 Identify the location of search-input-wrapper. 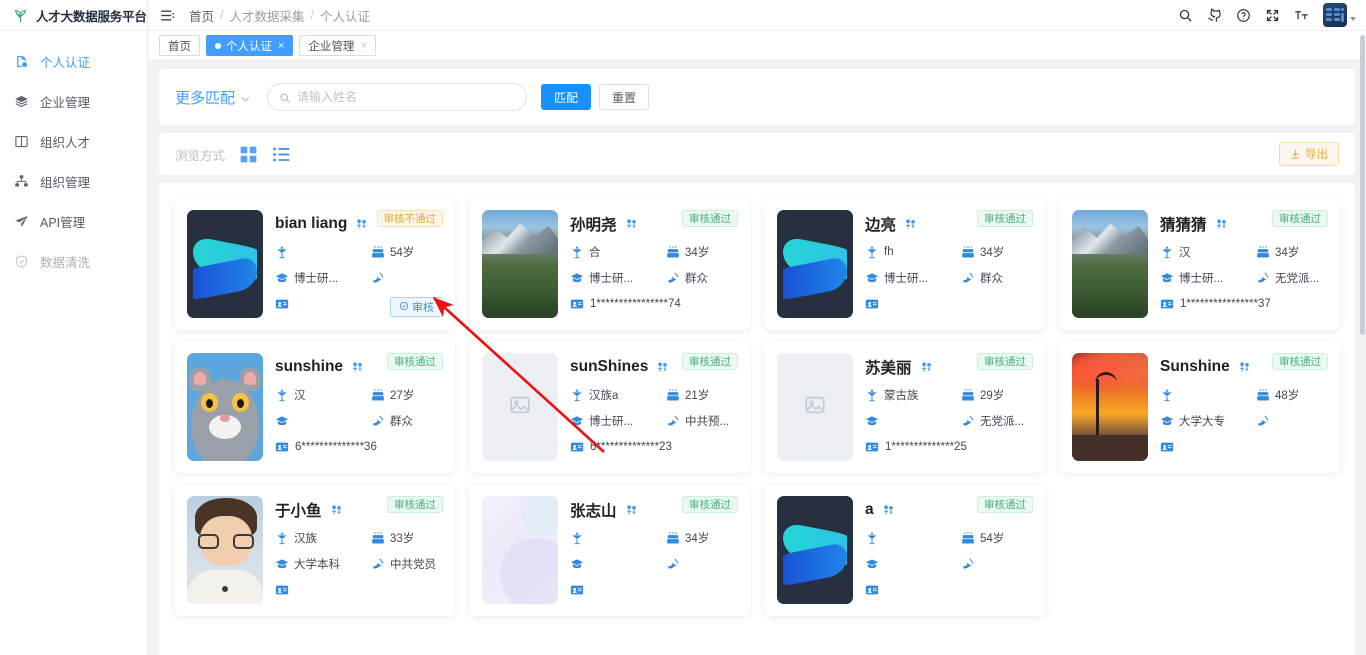
(397, 97).